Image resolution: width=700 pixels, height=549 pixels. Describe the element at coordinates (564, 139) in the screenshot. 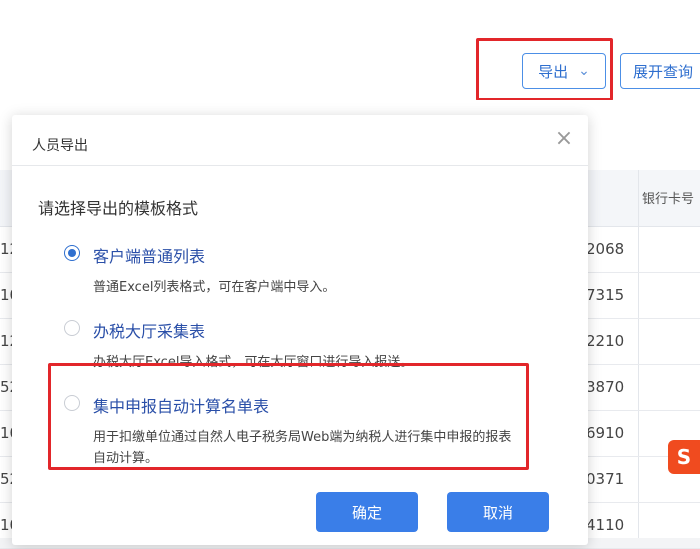

I see `close-icon: ×` at that location.